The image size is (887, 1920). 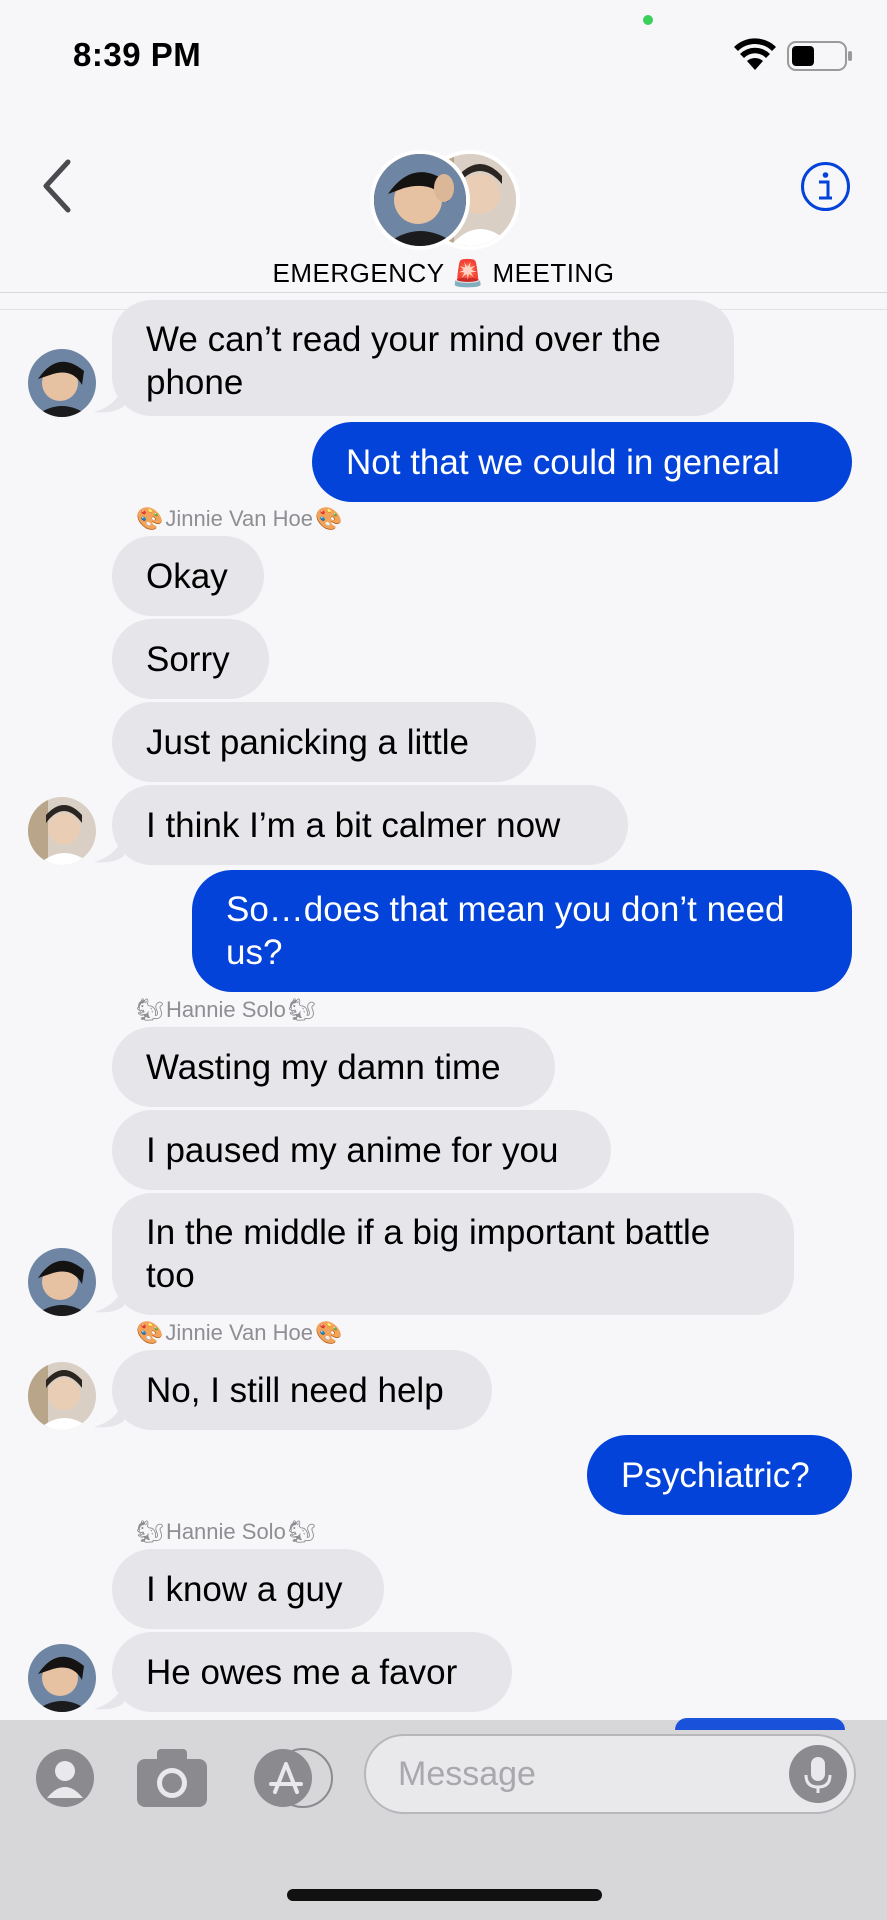 I want to click on status-time: 8:39 PM, so click(x=137, y=54).